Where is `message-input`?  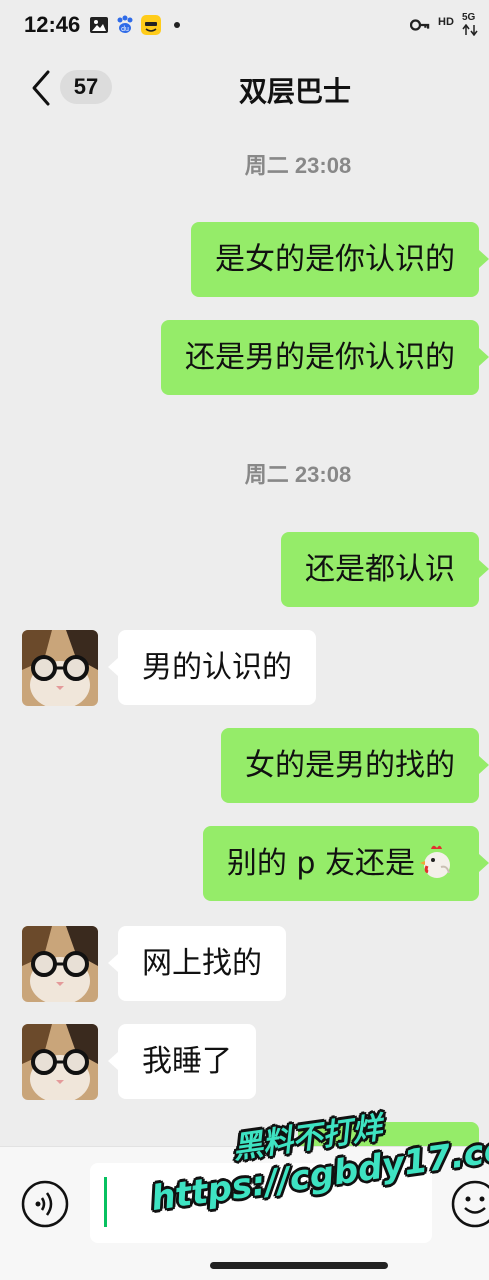
message-input is located at coordinates (261, 1203).